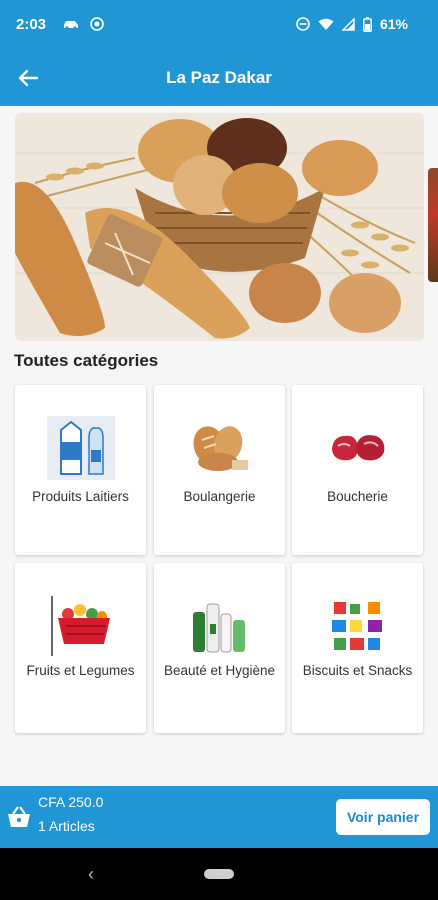 Image resolution: width=438 pixels, height=900 pixels. What do you see at coordinates (348, 24) in the screenshot?
I see `signal-icon` at bounding box center [348, 24].